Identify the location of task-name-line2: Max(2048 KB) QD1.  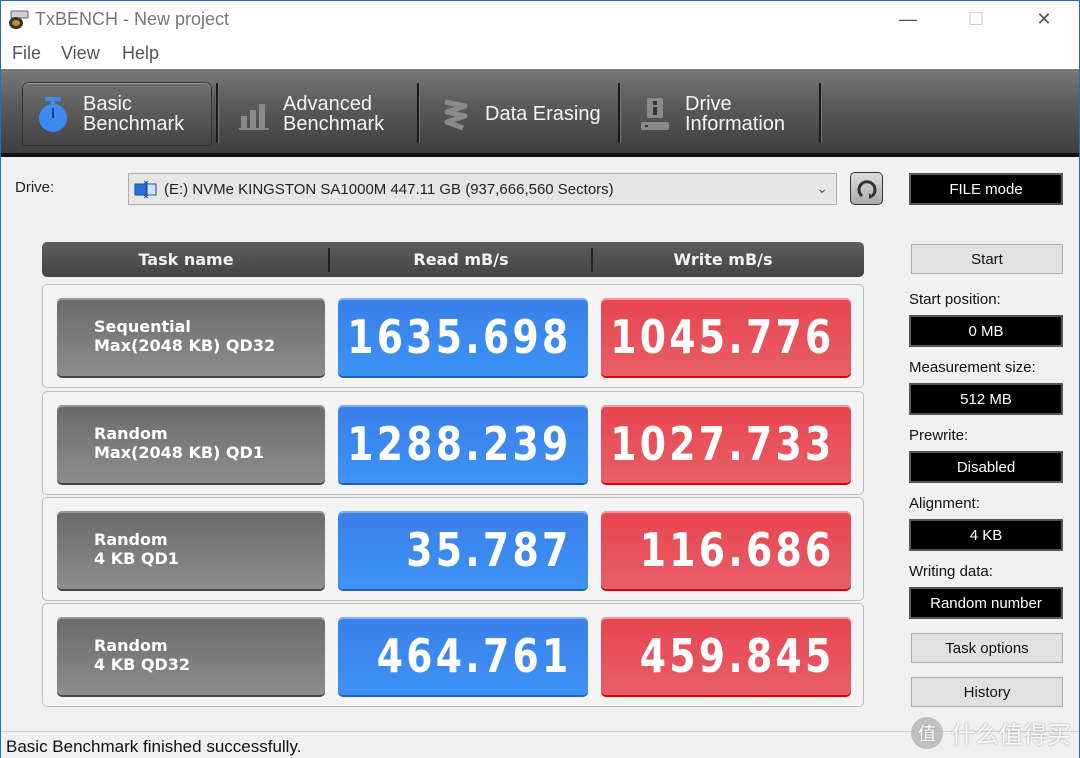
(179, 452).